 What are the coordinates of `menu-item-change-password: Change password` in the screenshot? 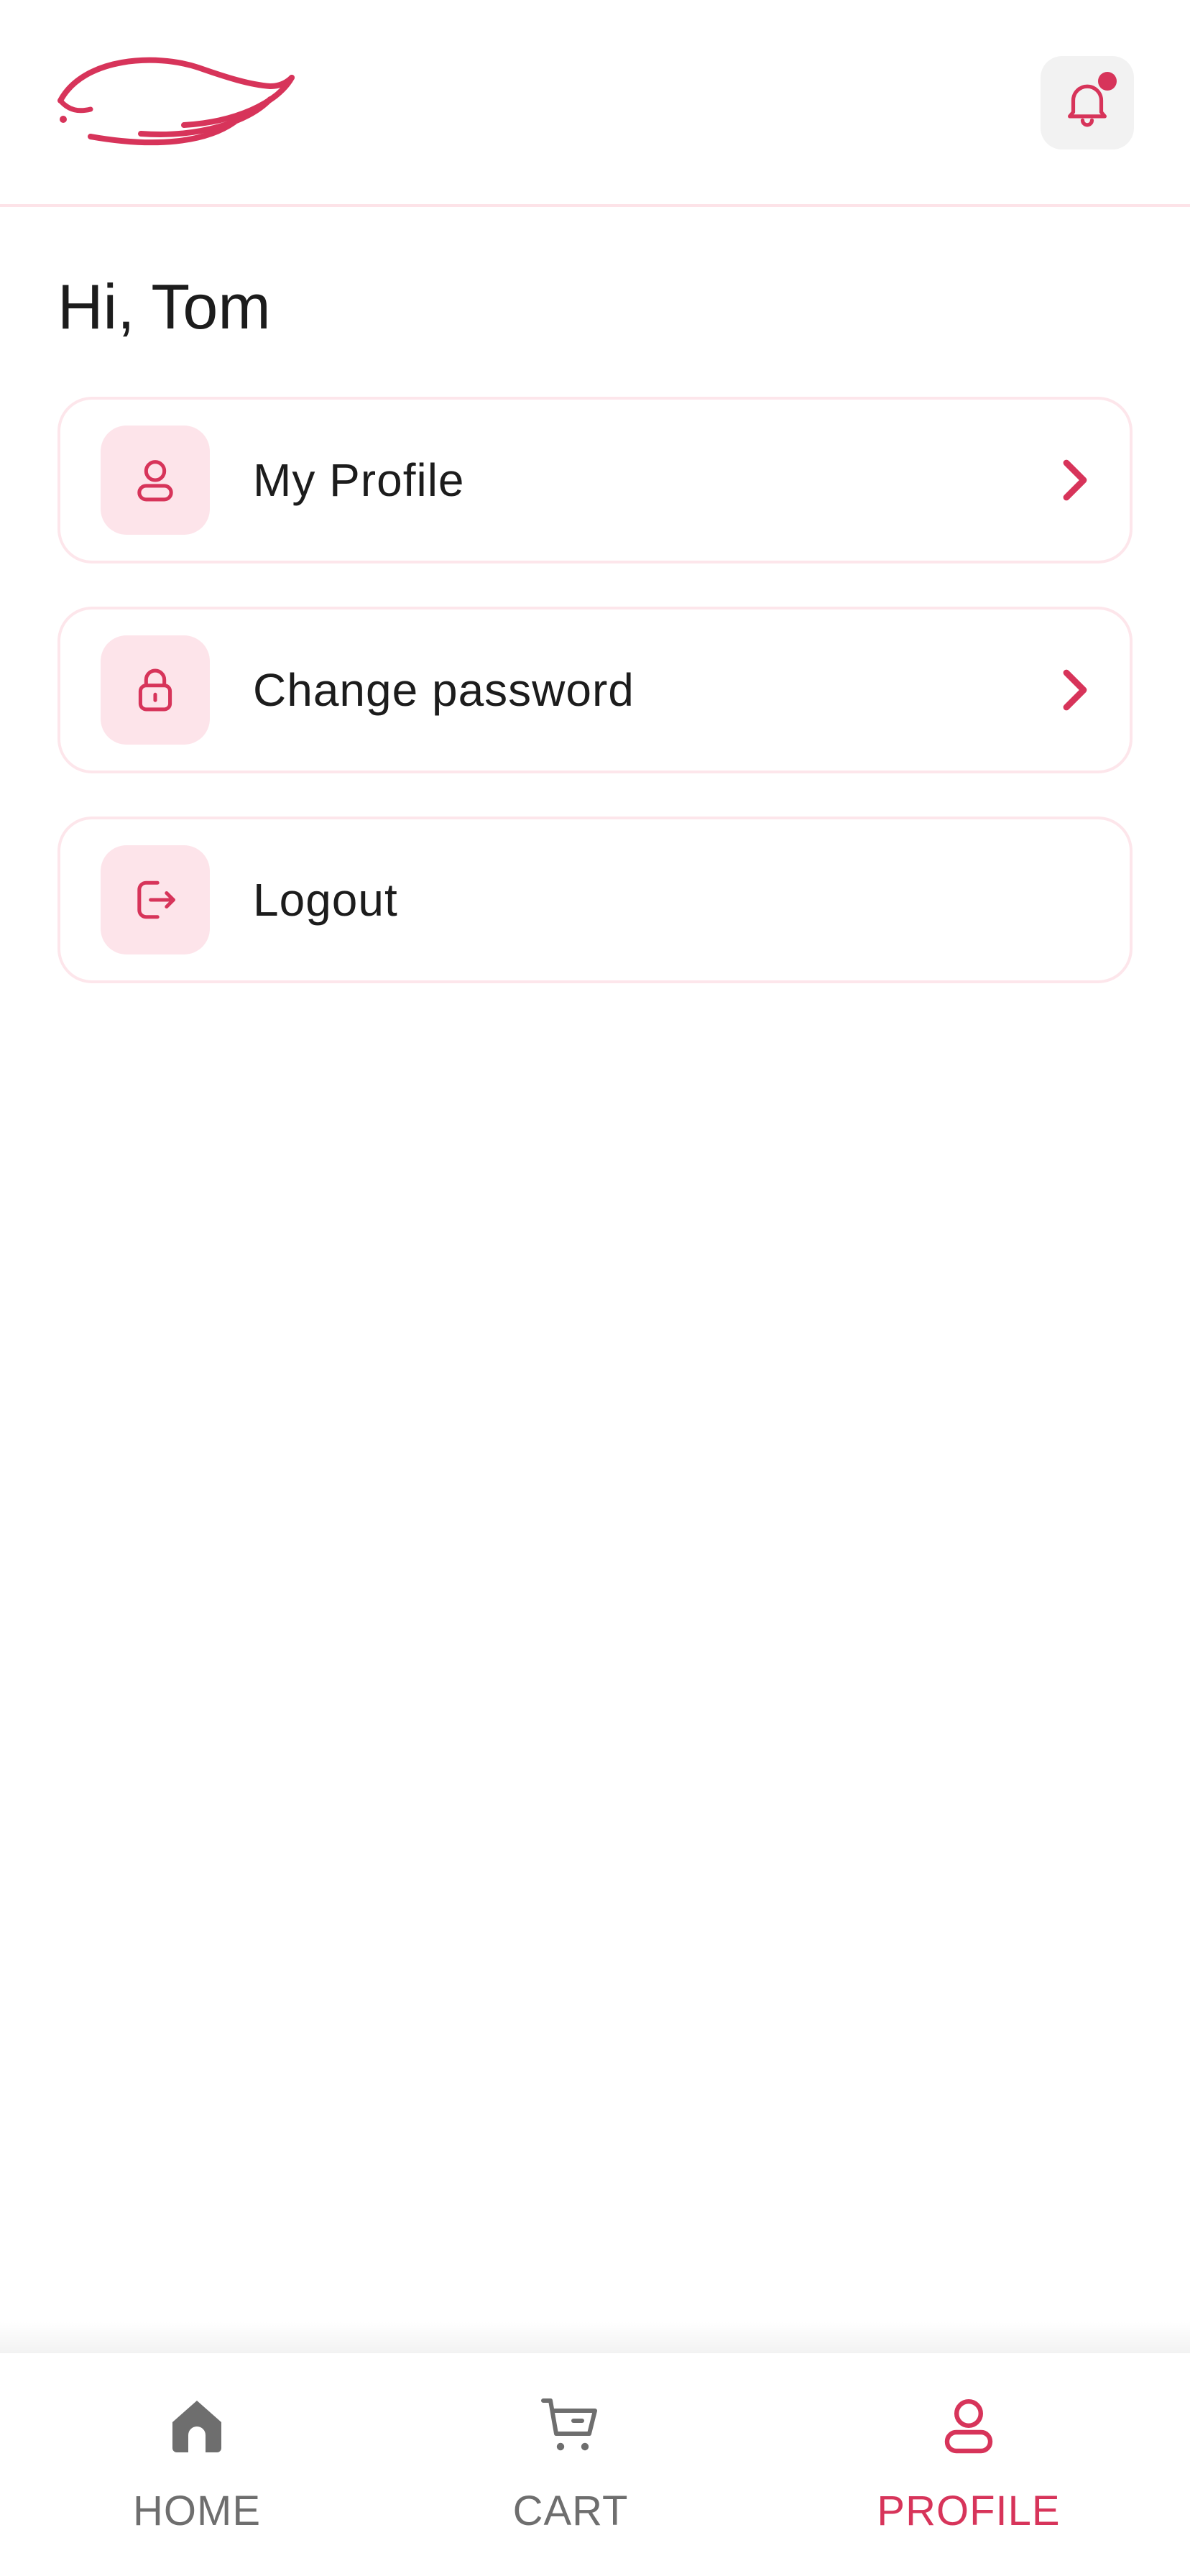 It's located at (595, 690).